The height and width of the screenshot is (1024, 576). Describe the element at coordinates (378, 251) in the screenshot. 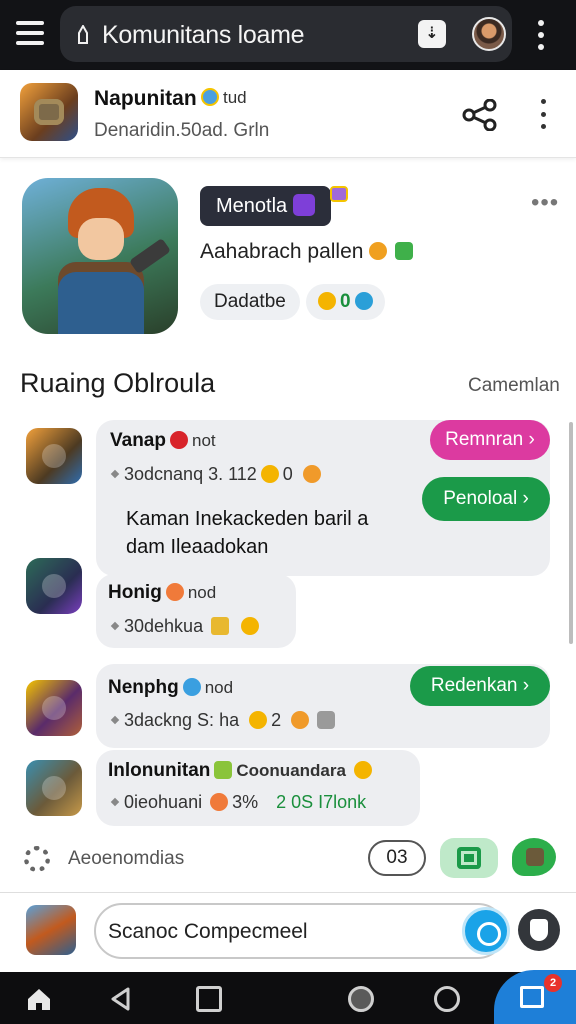

I see `fire-icon` at that location.